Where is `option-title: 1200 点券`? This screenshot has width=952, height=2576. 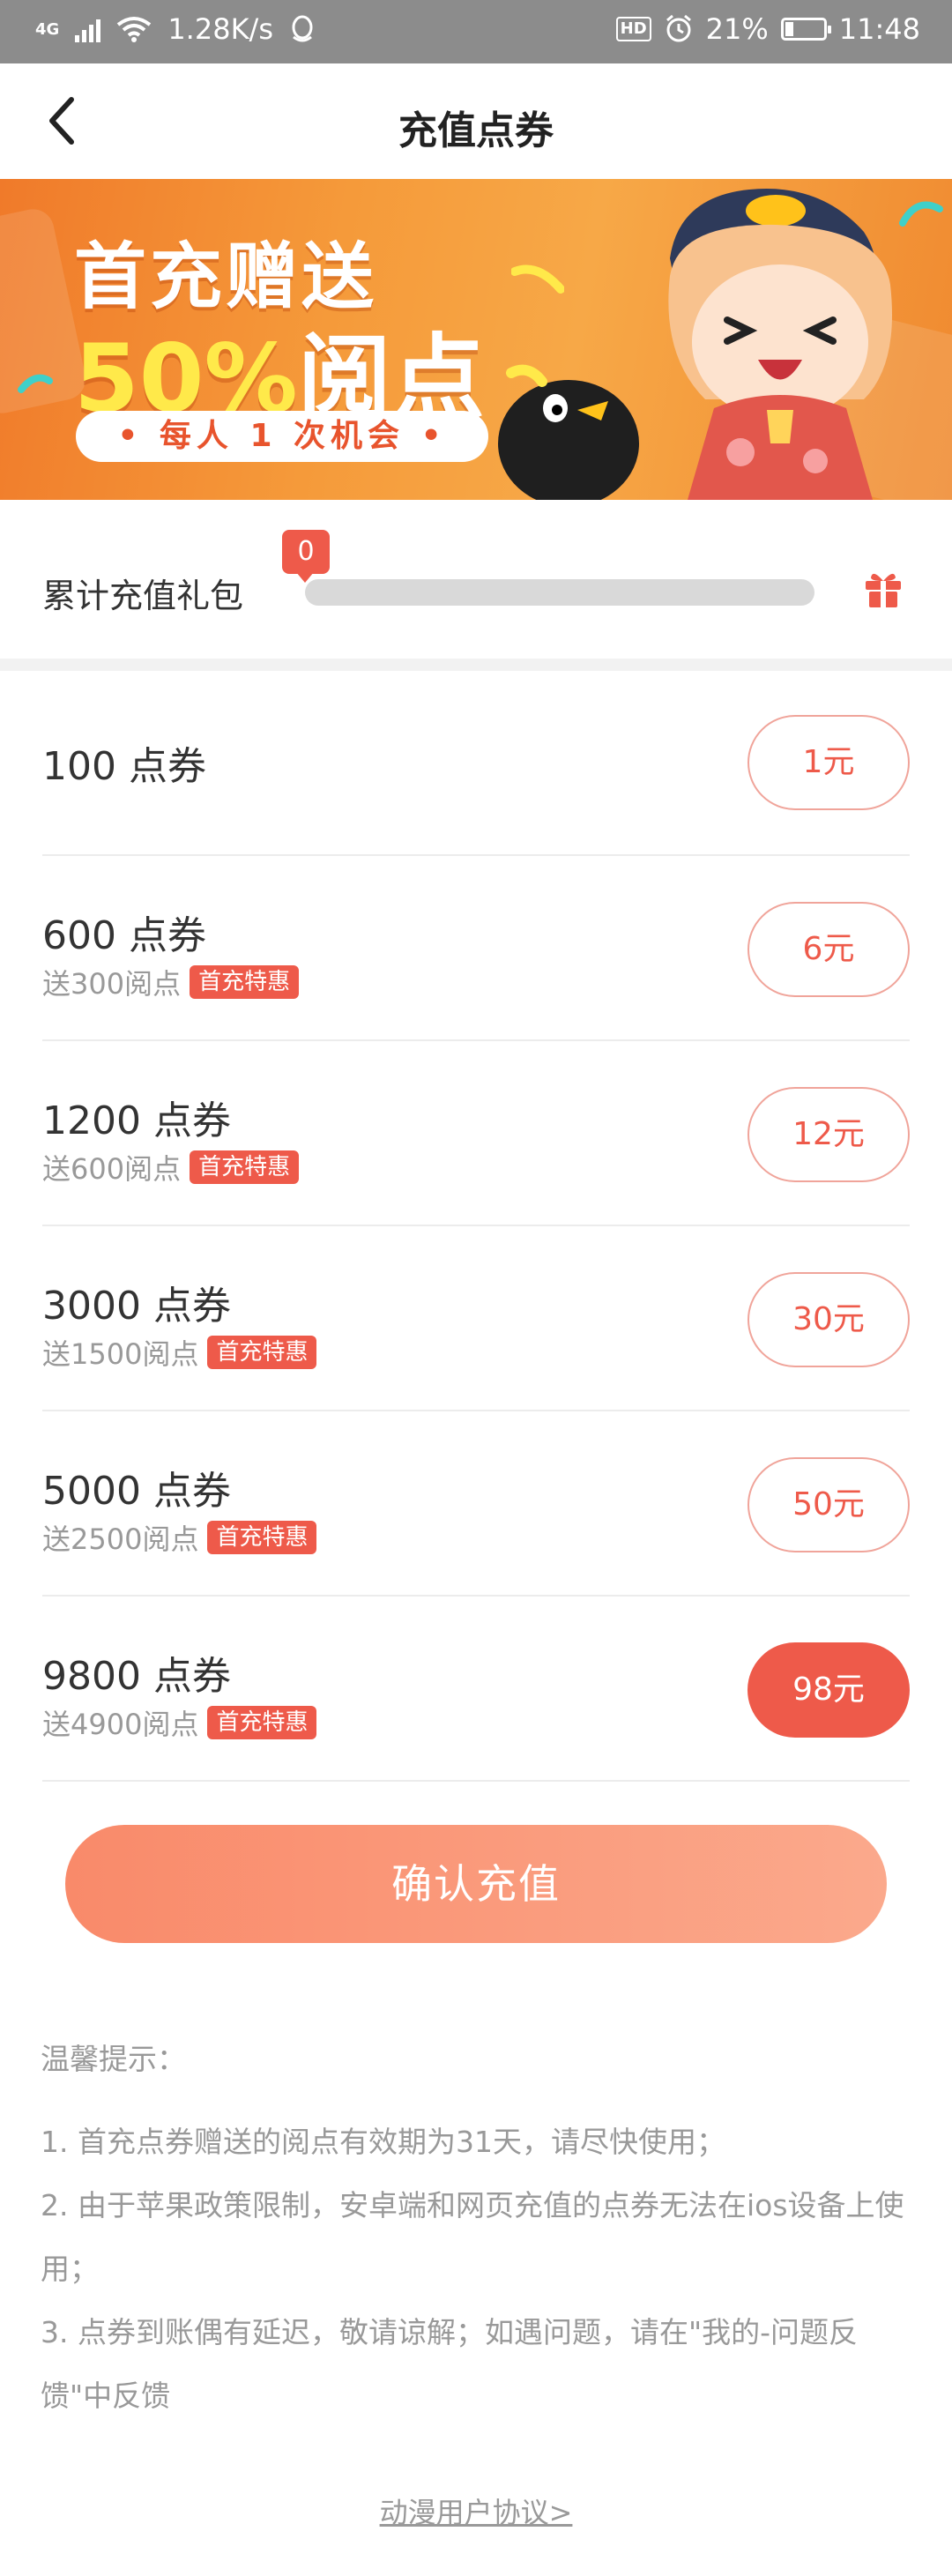 option-title: 1200 点券 is located at coordinates (136, 1120).